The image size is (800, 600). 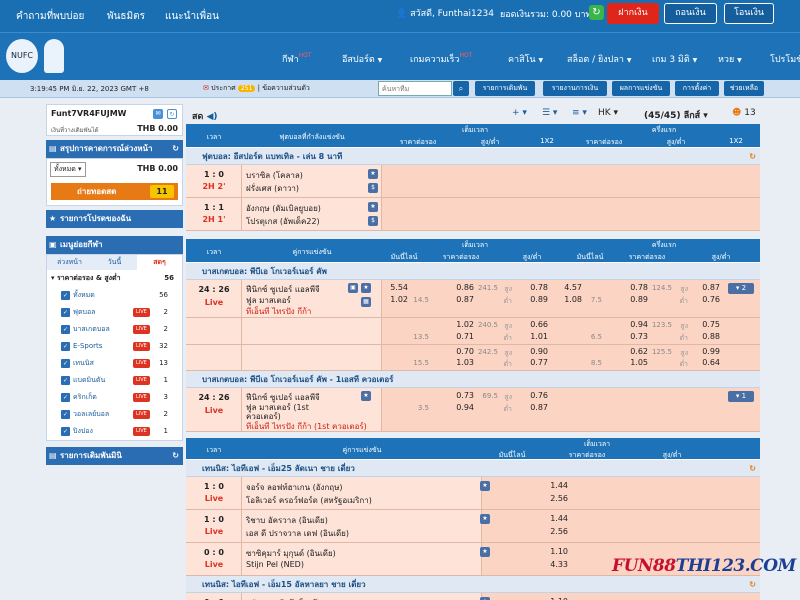 What do you see at coordinates (741, 288) in the screenshot?
I see `more-markets-button: ▾ 2` at bounding box center [741, 288].